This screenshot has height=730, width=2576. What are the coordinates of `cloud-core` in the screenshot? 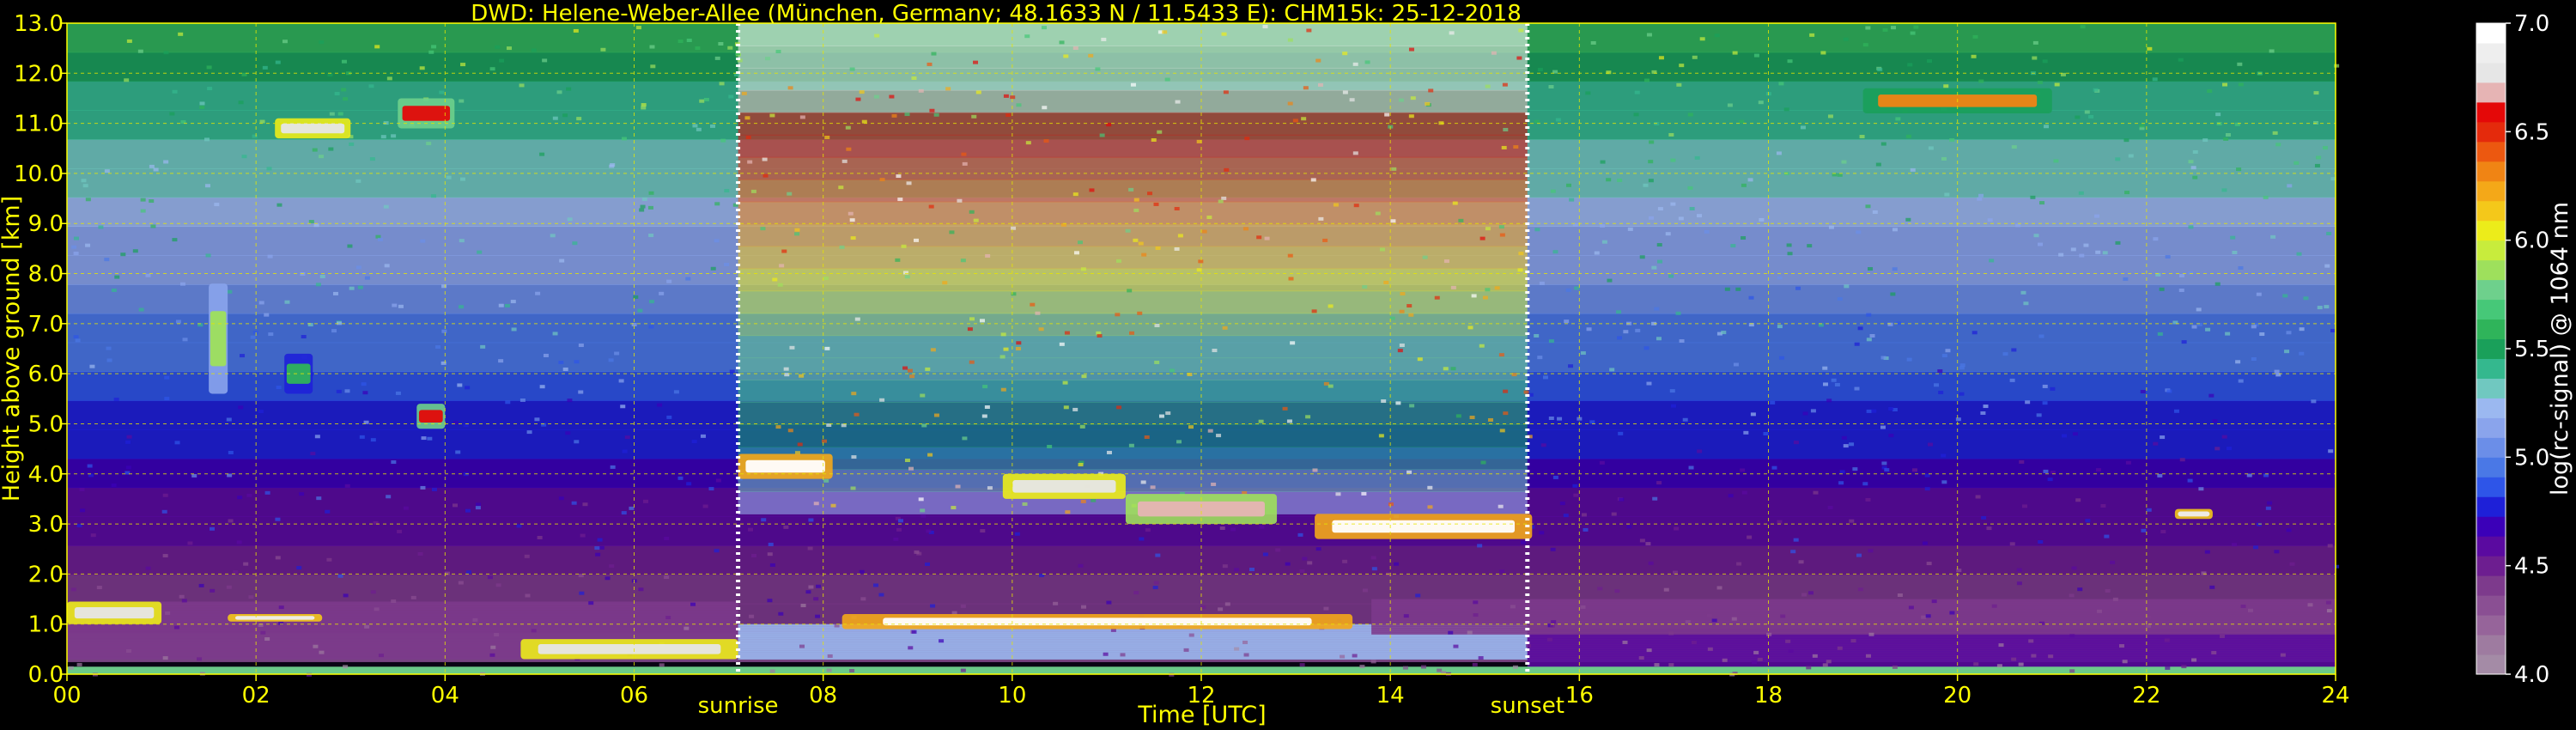 It's located at (274, 618).